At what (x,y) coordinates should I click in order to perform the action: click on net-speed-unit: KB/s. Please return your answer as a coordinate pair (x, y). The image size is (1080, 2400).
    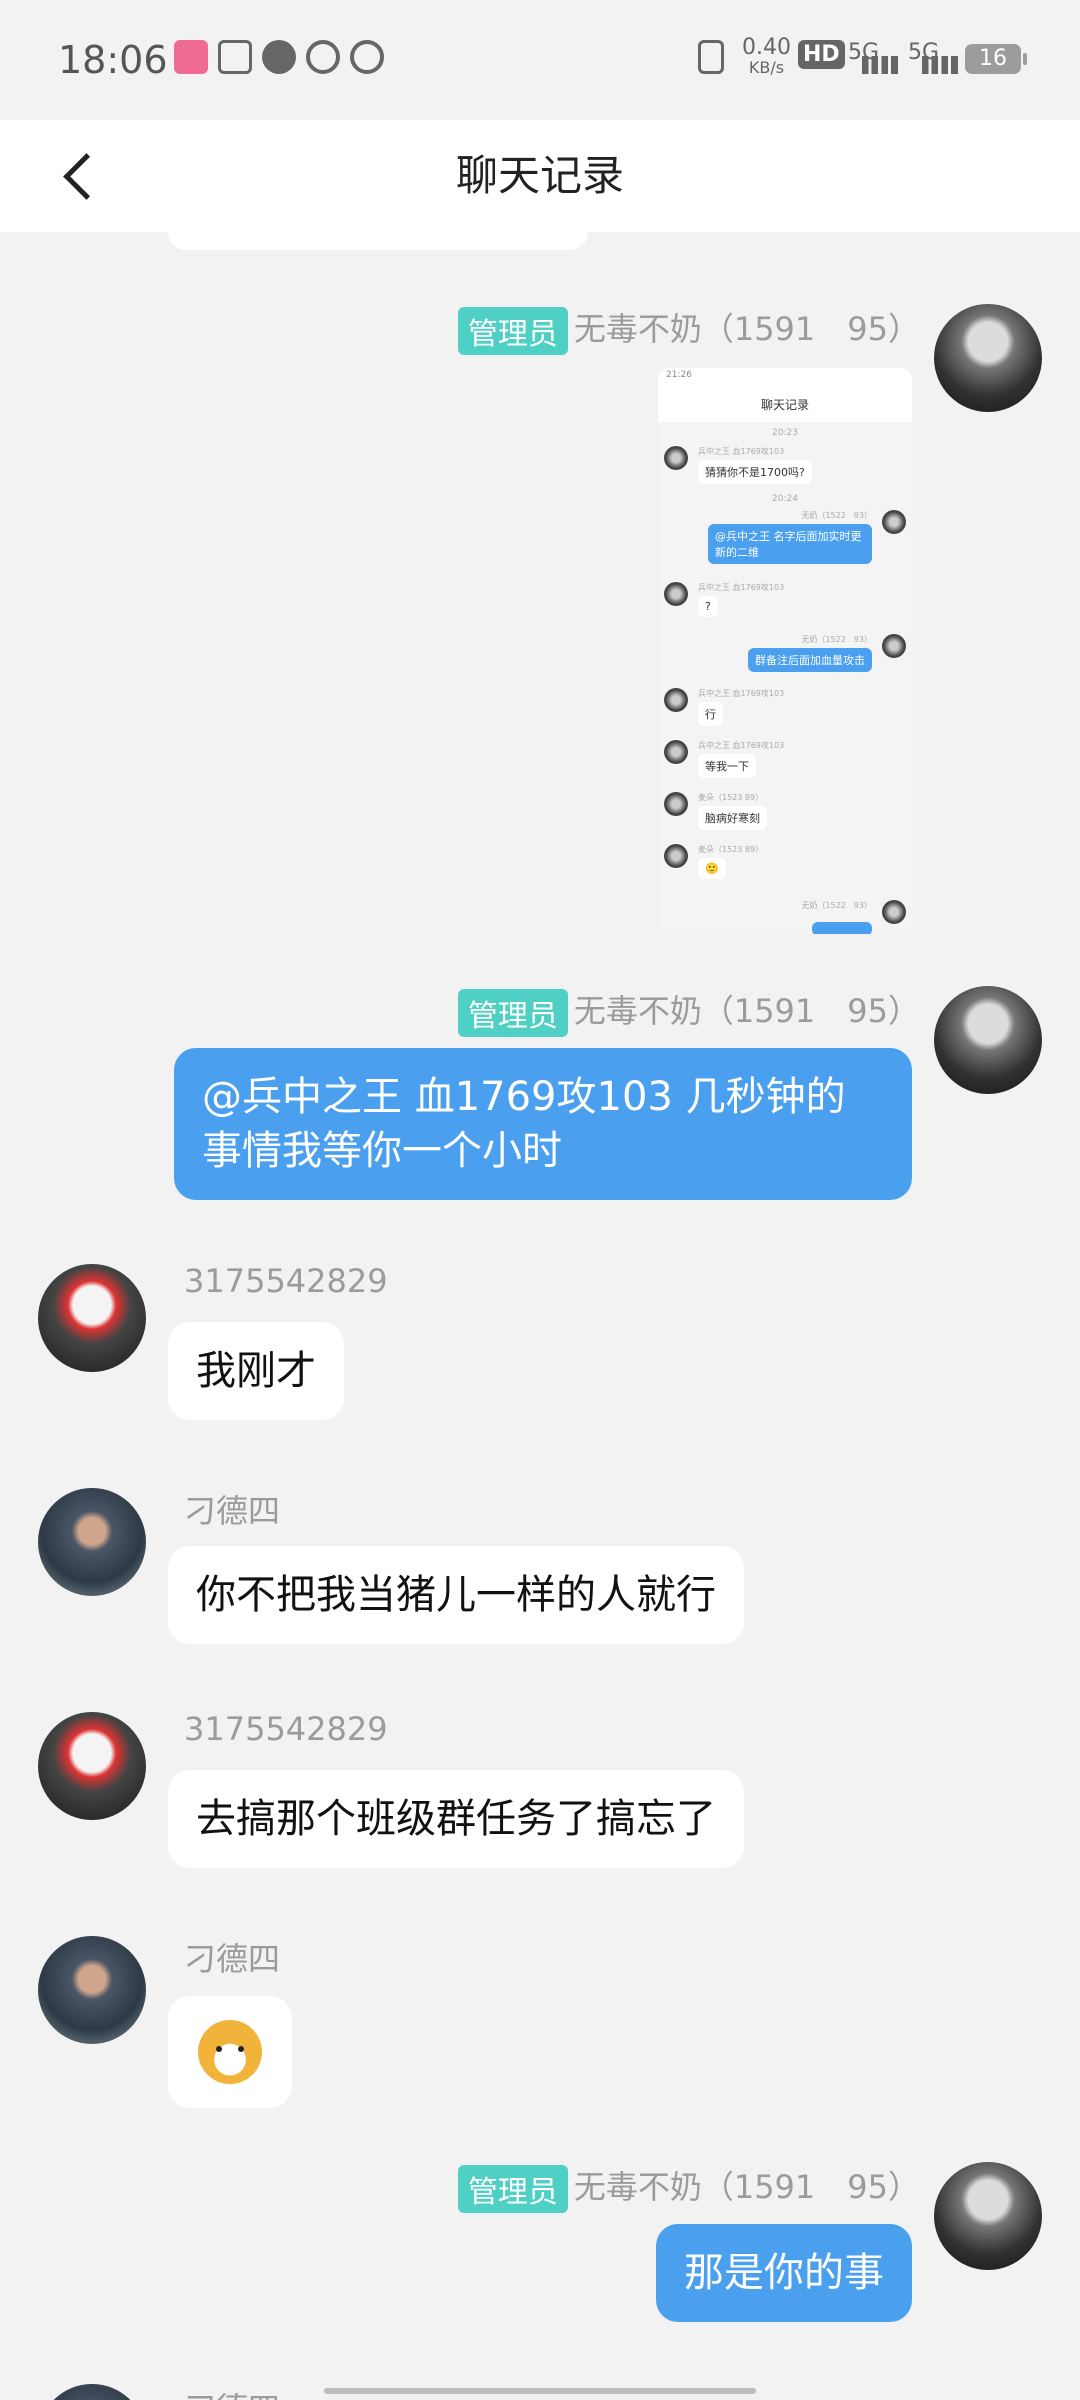
    Looking at the image, I should click on (766, 67).